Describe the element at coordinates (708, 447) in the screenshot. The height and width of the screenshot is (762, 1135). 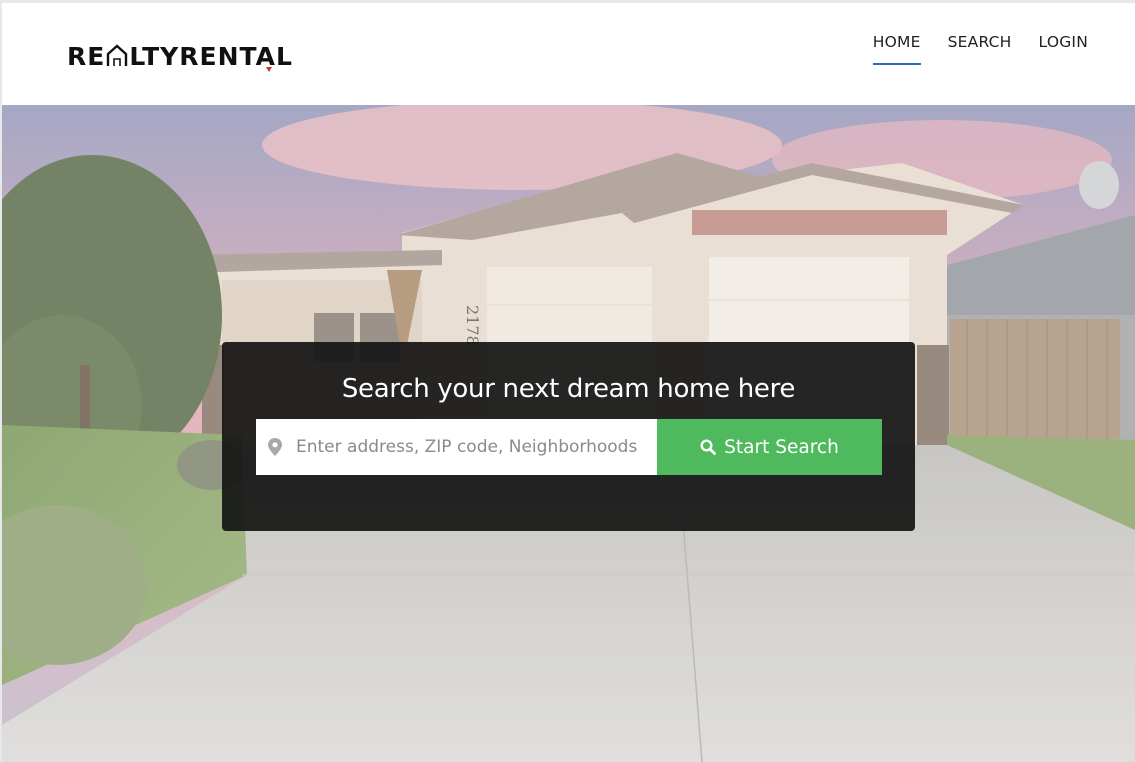
I see `search-icon` at that location.